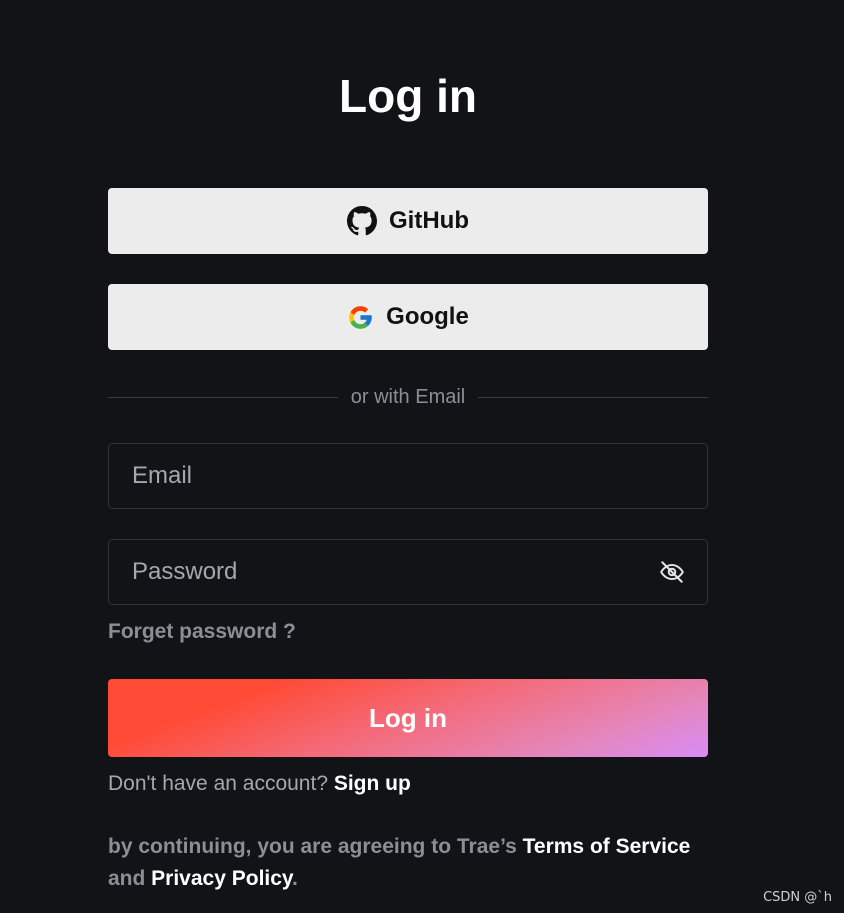 The height and width of the screenshot is (913, 844). Describe the element at coordinates (593, 397) in the screenshot. I see `divider-line-right` at that location.